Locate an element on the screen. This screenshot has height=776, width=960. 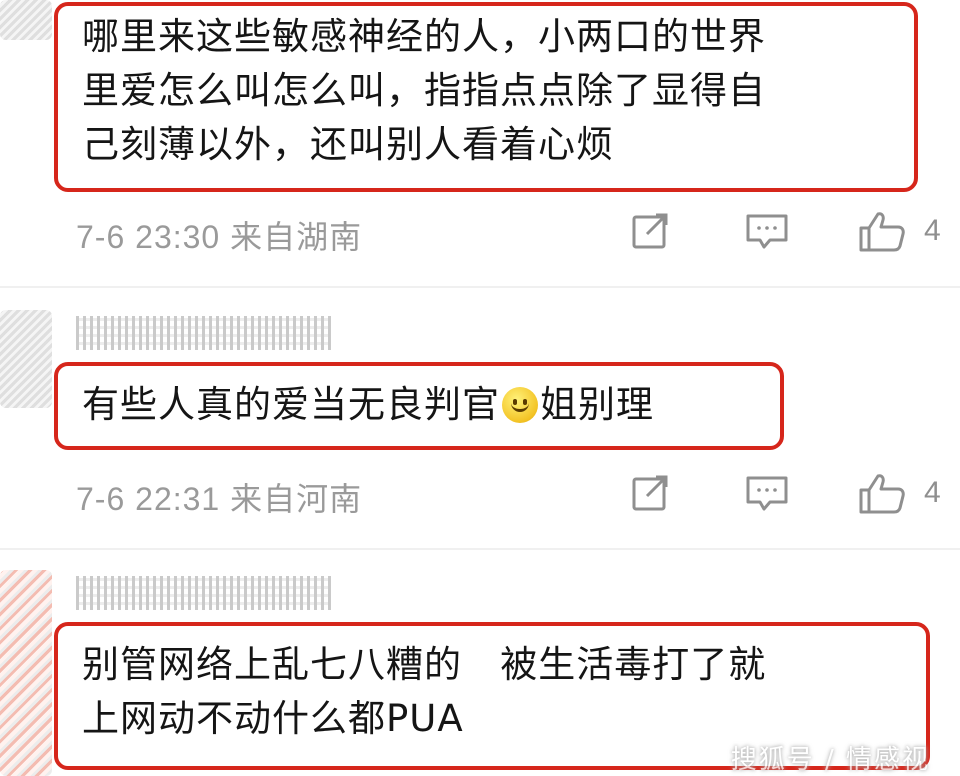
smile-emoji-icon is located at coordinates (520, 405).